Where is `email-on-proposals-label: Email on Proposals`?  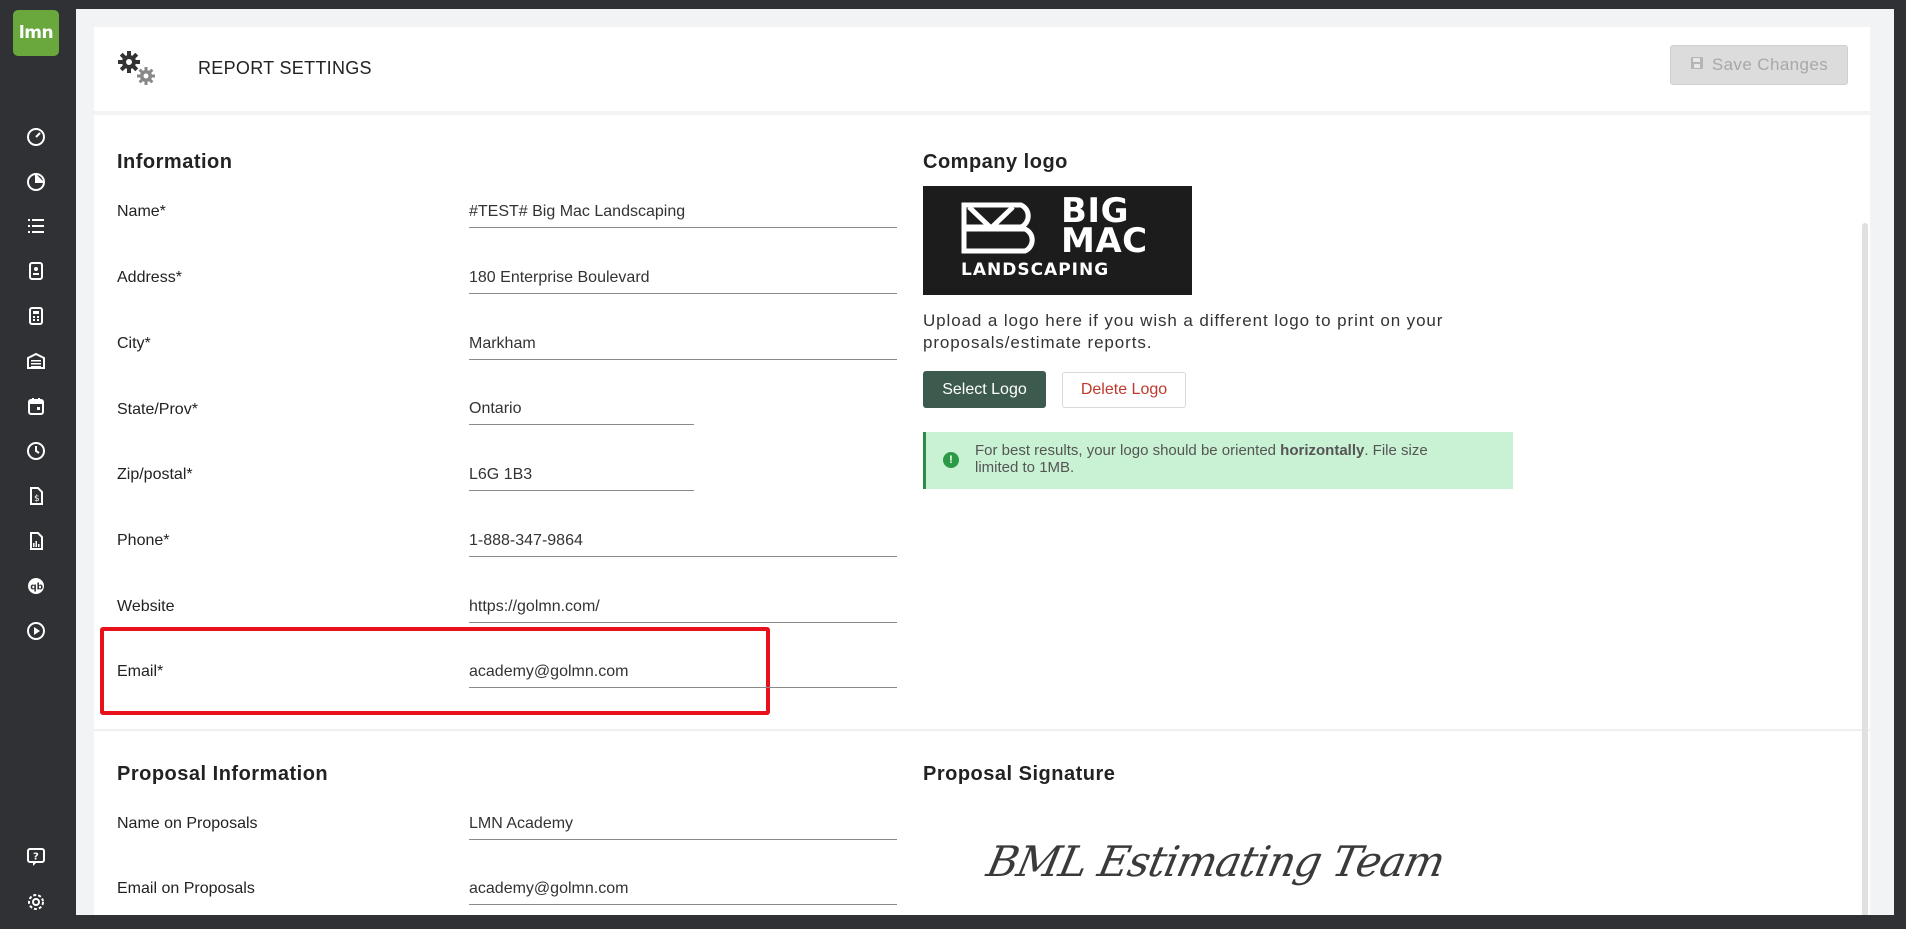 email-on-proposals-label: Email on Proposals is located at coordinates (186, 888).